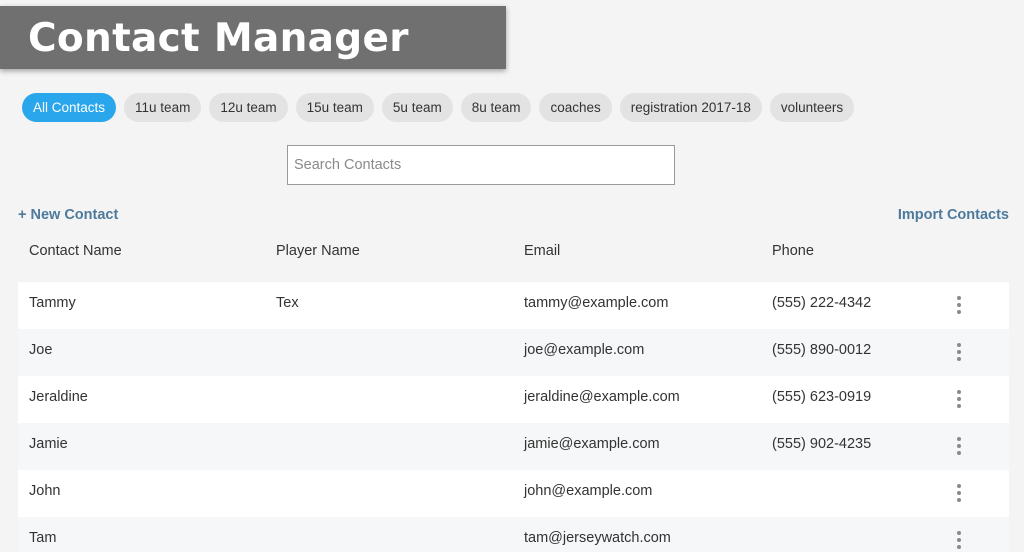 The width and height of the screenshot is (1024, 552). What do you see at coordinates (690, 107) in the screenshot?
I see `tag-registration-2017-18: registration 2017-18` at bounding box center [690, 107].